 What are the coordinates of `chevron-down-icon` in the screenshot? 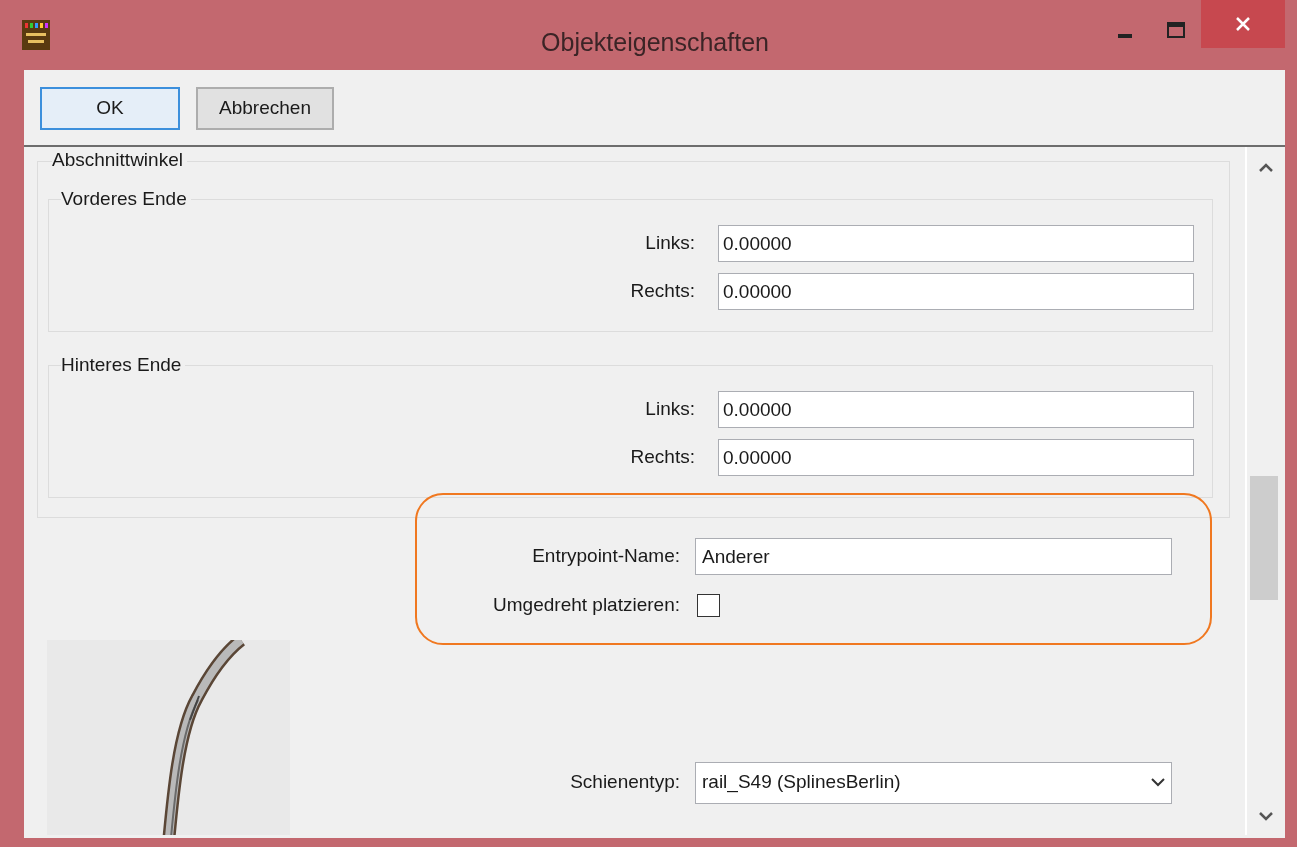 It's located at (1158, 782).